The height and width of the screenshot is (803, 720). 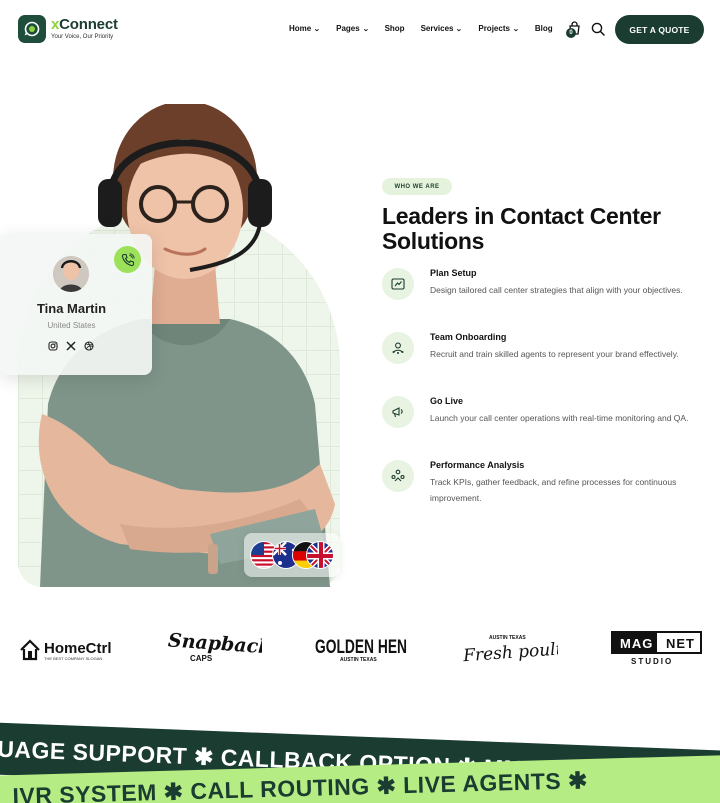 What do you see at coordinates (442, 28) in the screenshot?
I see `nav-services: Services ⌄` at bounding box center [442, 28].